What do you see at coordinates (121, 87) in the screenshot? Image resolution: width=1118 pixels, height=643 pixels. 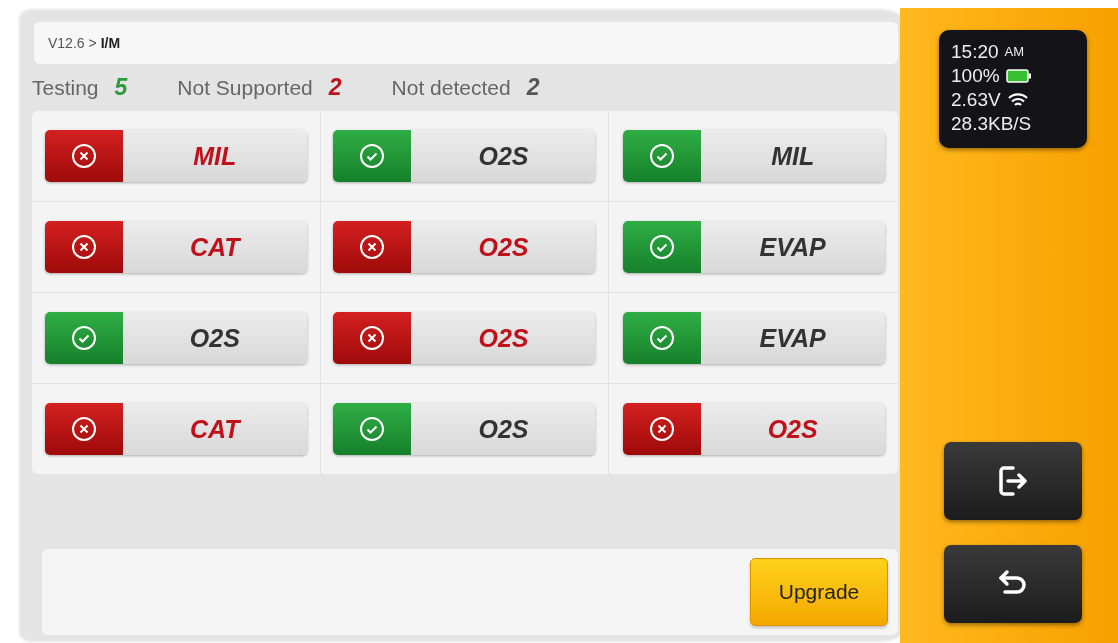 I see `summary-count: 5` at bounding box center [121, 87].